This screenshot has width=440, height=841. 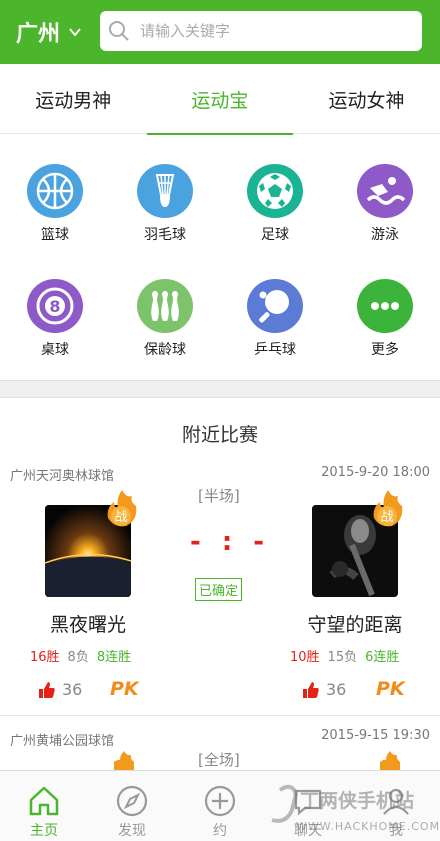 I want to click on nav-discover: 发现, so click(x=132, y=806).